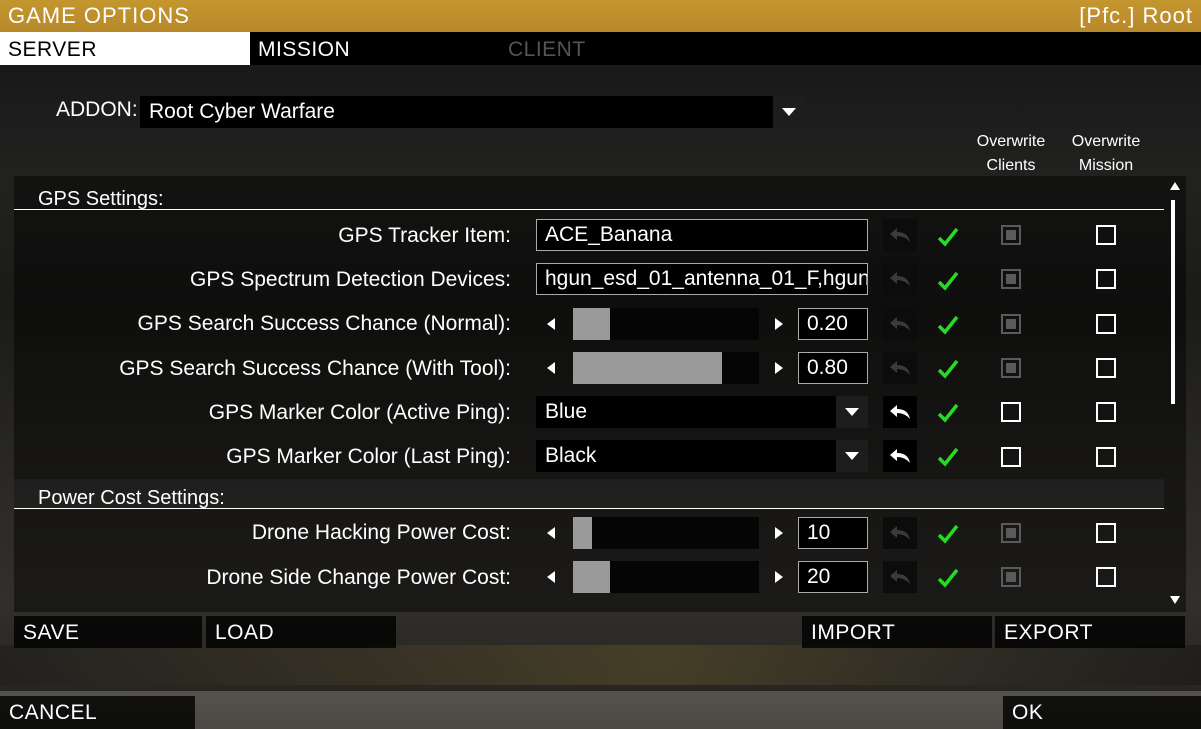  Describe the element at coordinates (97, 712) in the screenshot. I see `cancel-button: CANCEL` at that location.